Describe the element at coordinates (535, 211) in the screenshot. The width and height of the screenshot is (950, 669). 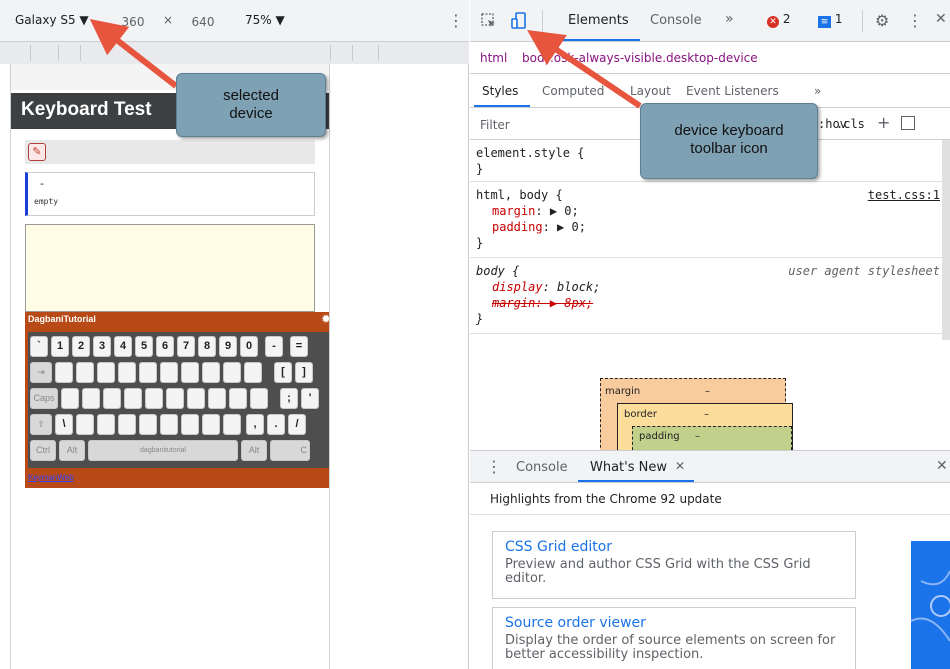
I see `css-property: margin: ▶ 0;` at that location.